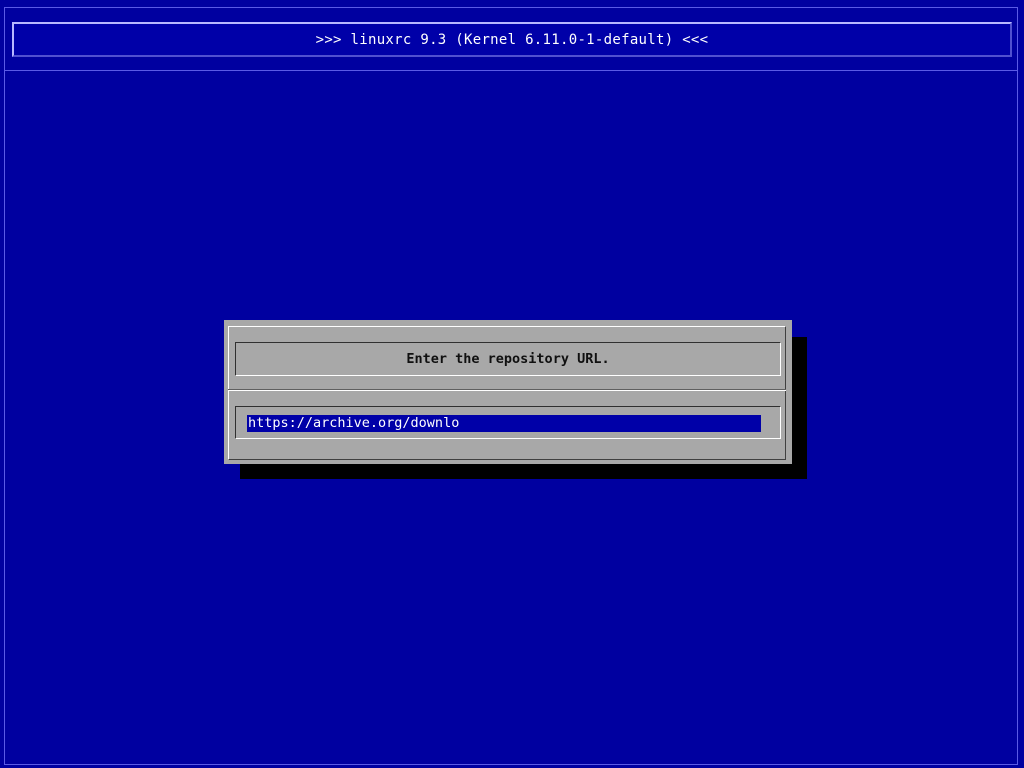  I want to click on repository-url-dialog: Enter the repository URL., so click(508, 392).